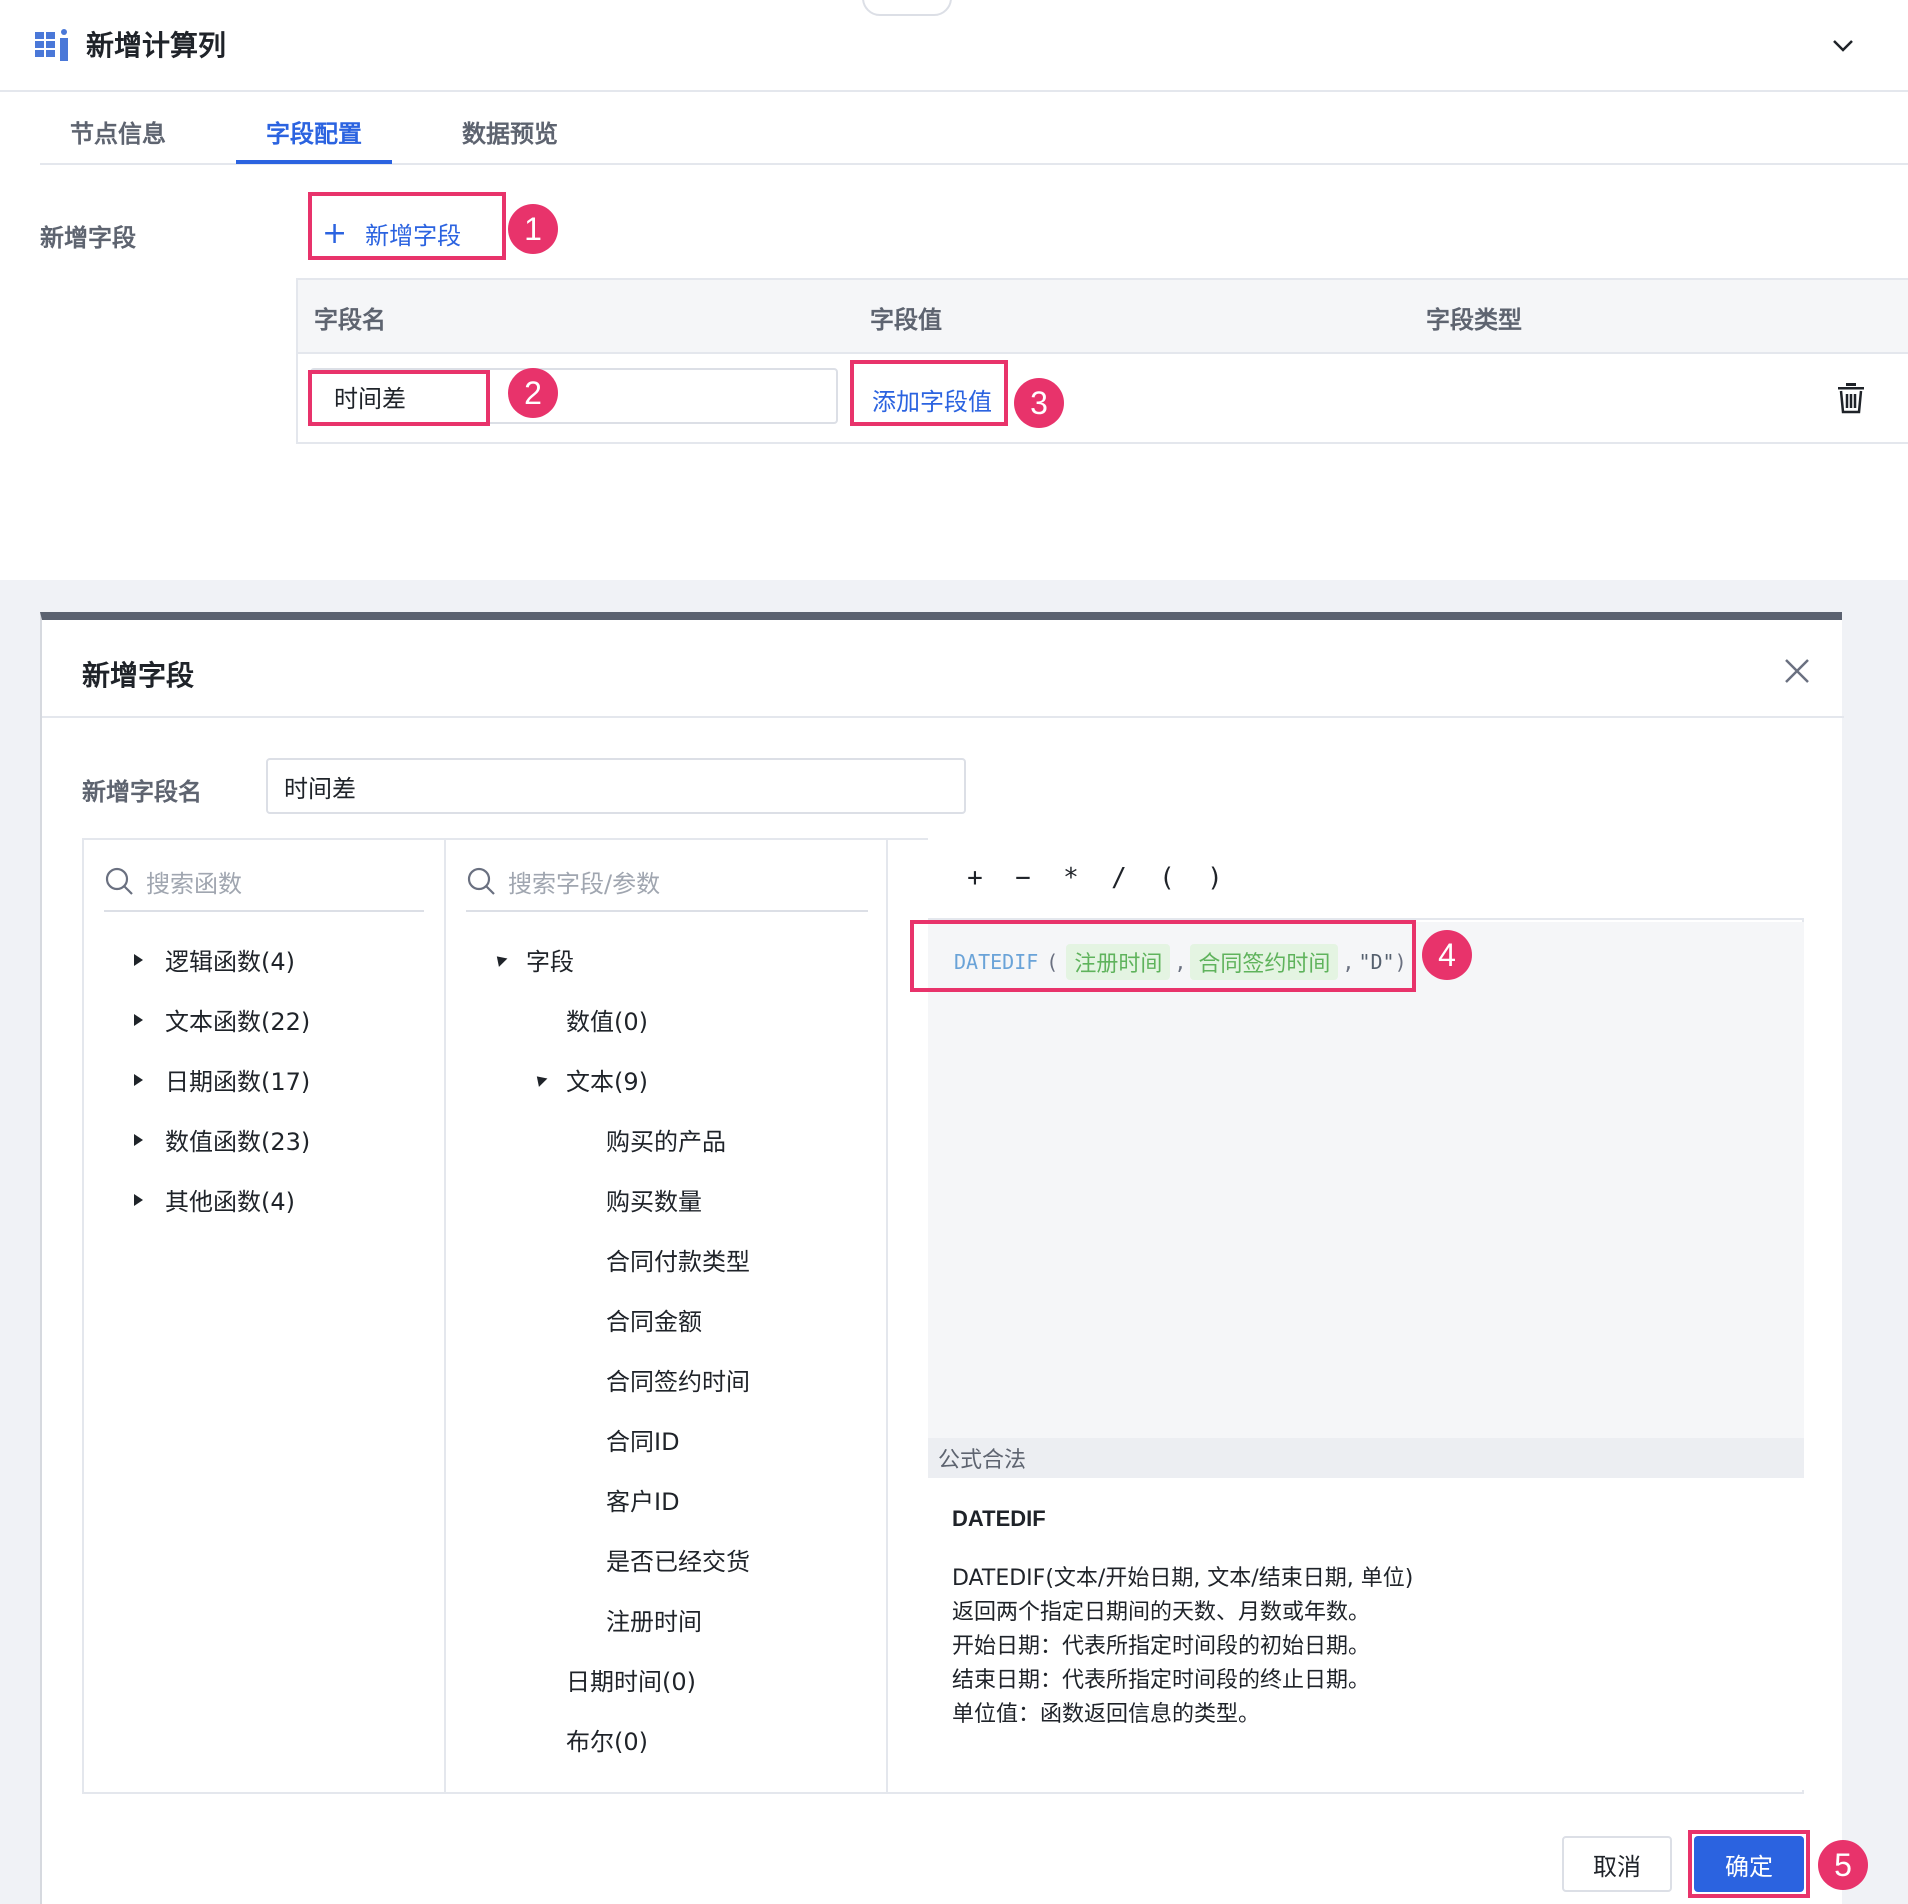  What do you see at coordinates (1366, 879) in the screenshot?
I see `operator-toolbar: + − * / ( )` at bounding box center [1366, 879].